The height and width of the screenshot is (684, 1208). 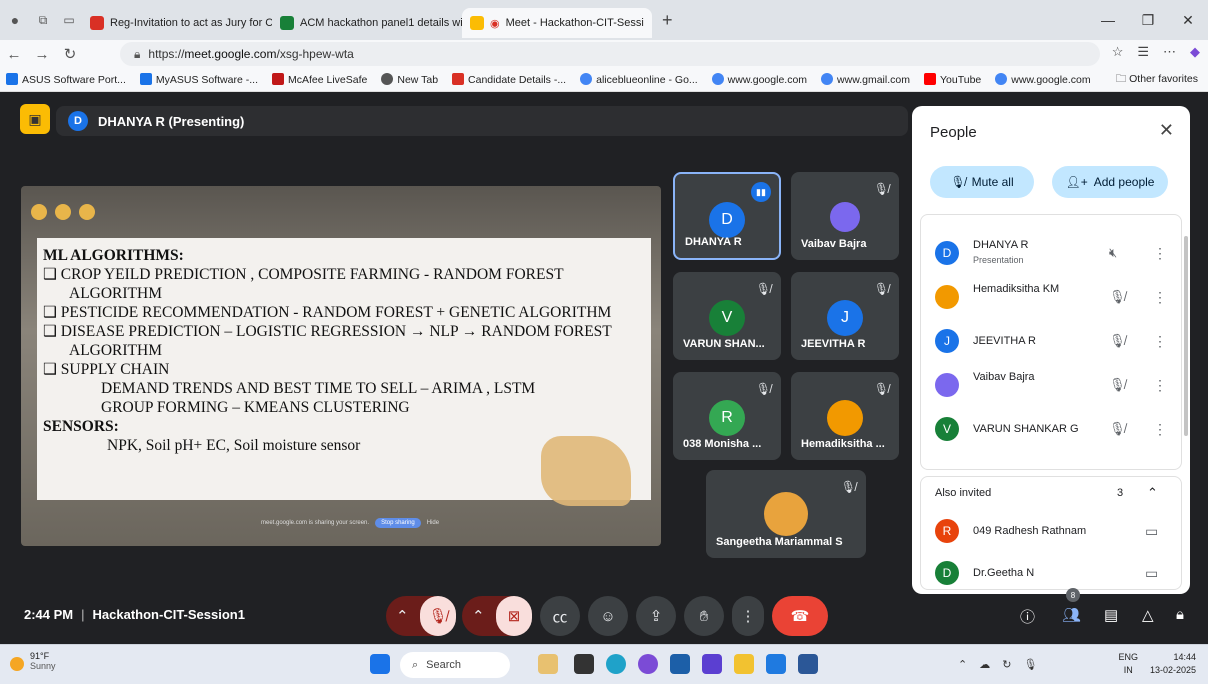 What do you see at coordinates (584, 664) in the screenshot?
I see `task-view-icon` at bounding box center [584, 664].